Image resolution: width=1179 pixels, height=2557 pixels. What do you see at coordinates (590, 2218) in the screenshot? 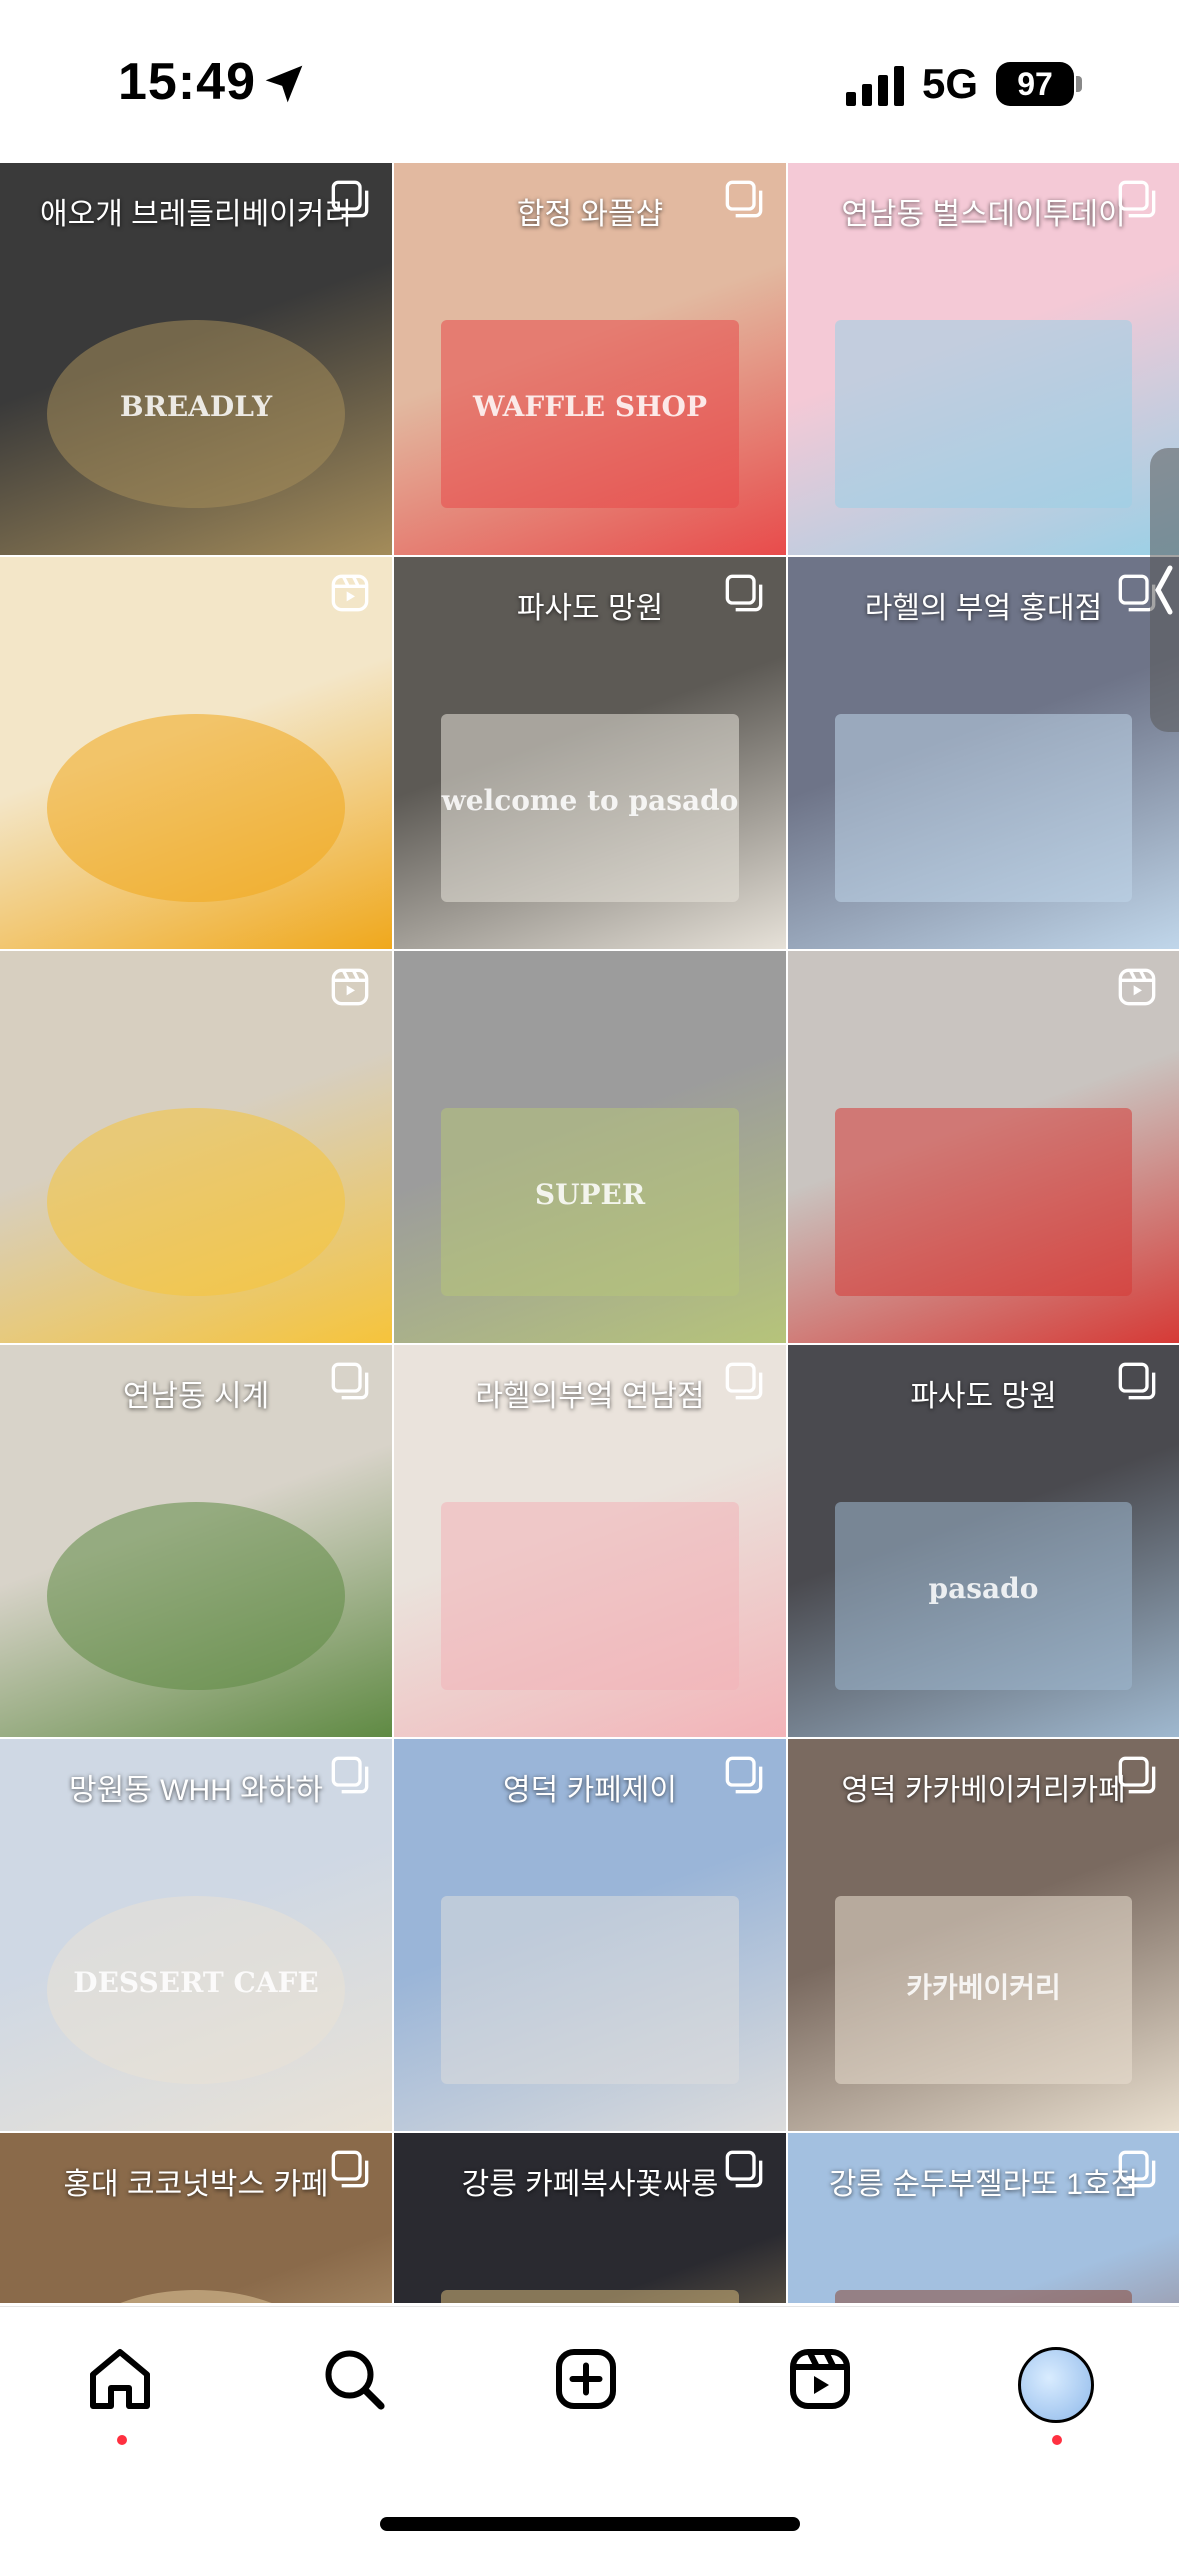
I see `explore-tile: 강릉 카페복사꽃싸롱` at bounding box center [590, 2218].